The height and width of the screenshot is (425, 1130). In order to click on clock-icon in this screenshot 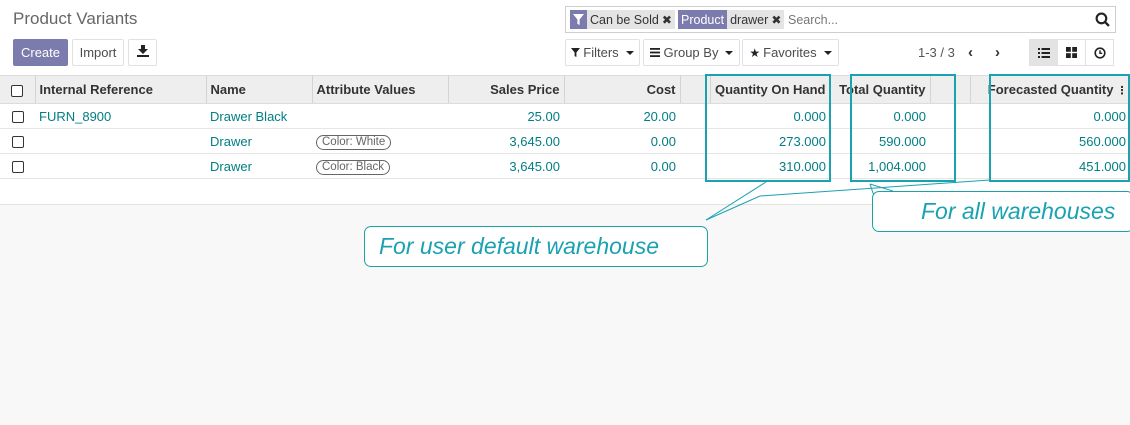, I will do `click(1099, 52)`.